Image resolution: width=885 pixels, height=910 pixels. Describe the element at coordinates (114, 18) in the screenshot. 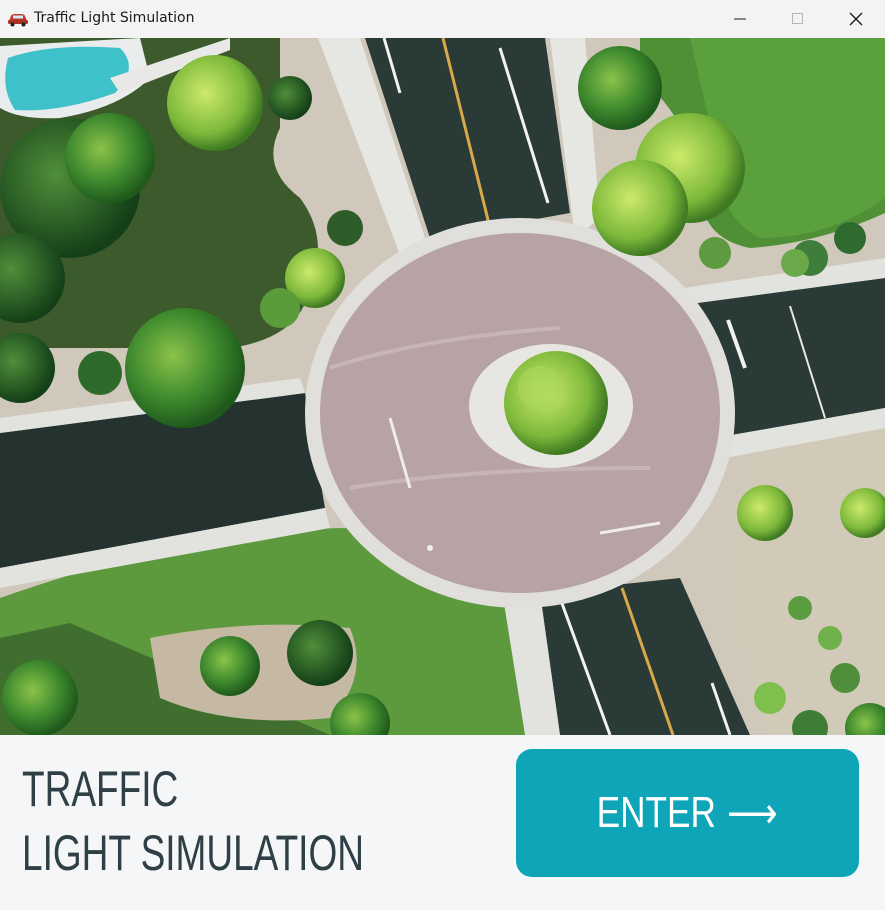

I see `window-title: Traffic Light Simulation` at that location.